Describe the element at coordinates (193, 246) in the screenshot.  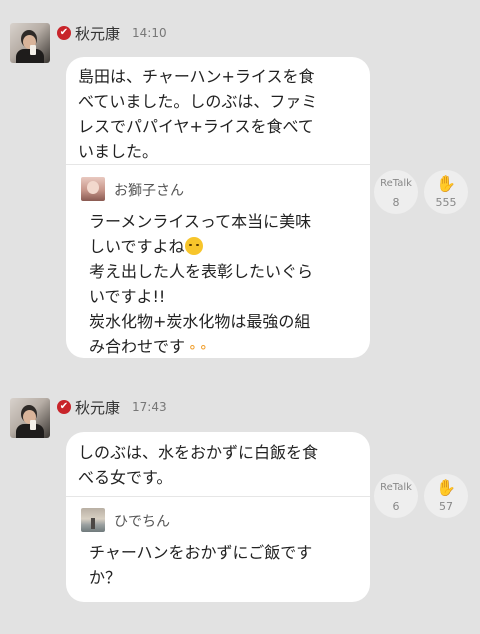
I see `blush-emoji-icon` at that location.